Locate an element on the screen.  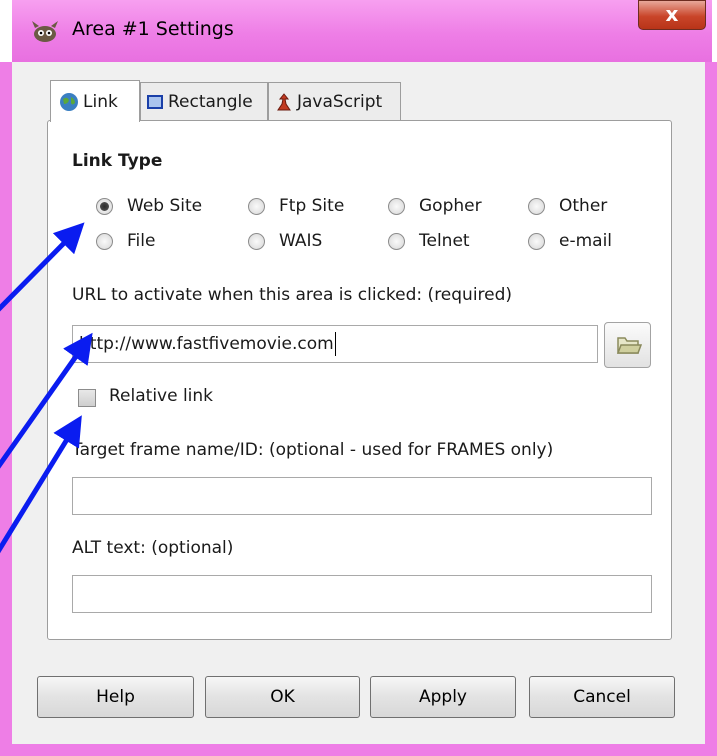
text-caret is located at coordinates (335, 344).